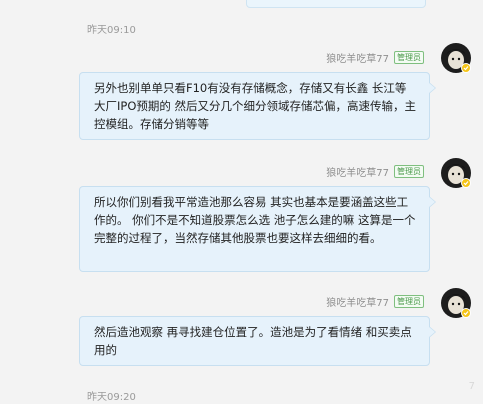  Describe the element at coordinates (111, 397) in the screenshot. I see `timestamp-divider: 昨天09:20` at that location.